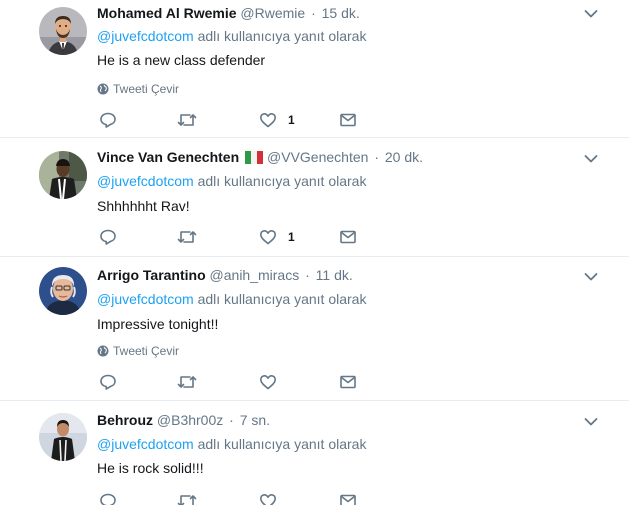  I want to click on tweet-text: He is a new class defender, so click(181, 60).